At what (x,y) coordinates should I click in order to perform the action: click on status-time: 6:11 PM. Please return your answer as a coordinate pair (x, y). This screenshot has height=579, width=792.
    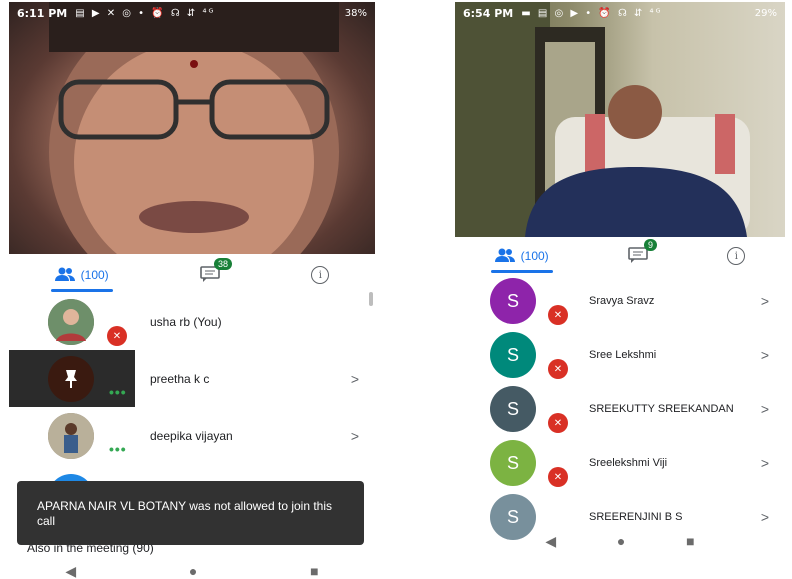
    Looking at the image, I should click on (42, 13).